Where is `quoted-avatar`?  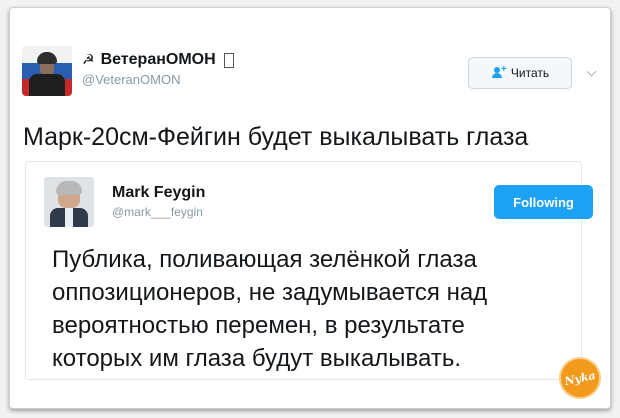 quoted-avatar is located at coordinates (69, 202).